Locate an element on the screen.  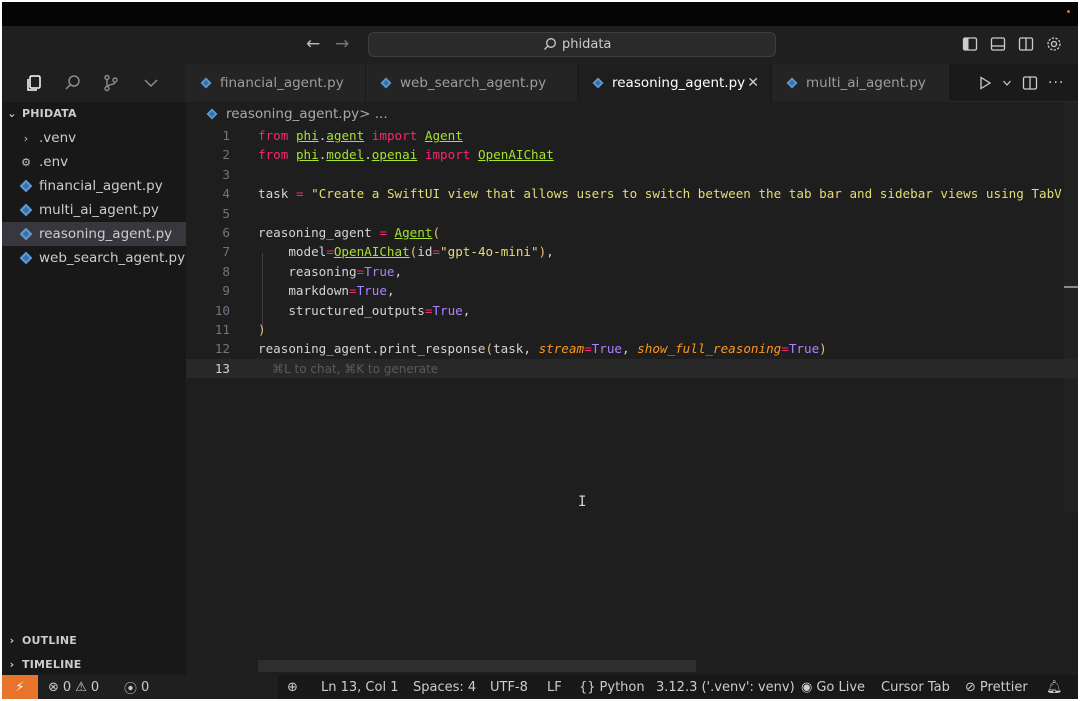
tree-item-env: ⚙ .env is located at coordinates (94, 162).